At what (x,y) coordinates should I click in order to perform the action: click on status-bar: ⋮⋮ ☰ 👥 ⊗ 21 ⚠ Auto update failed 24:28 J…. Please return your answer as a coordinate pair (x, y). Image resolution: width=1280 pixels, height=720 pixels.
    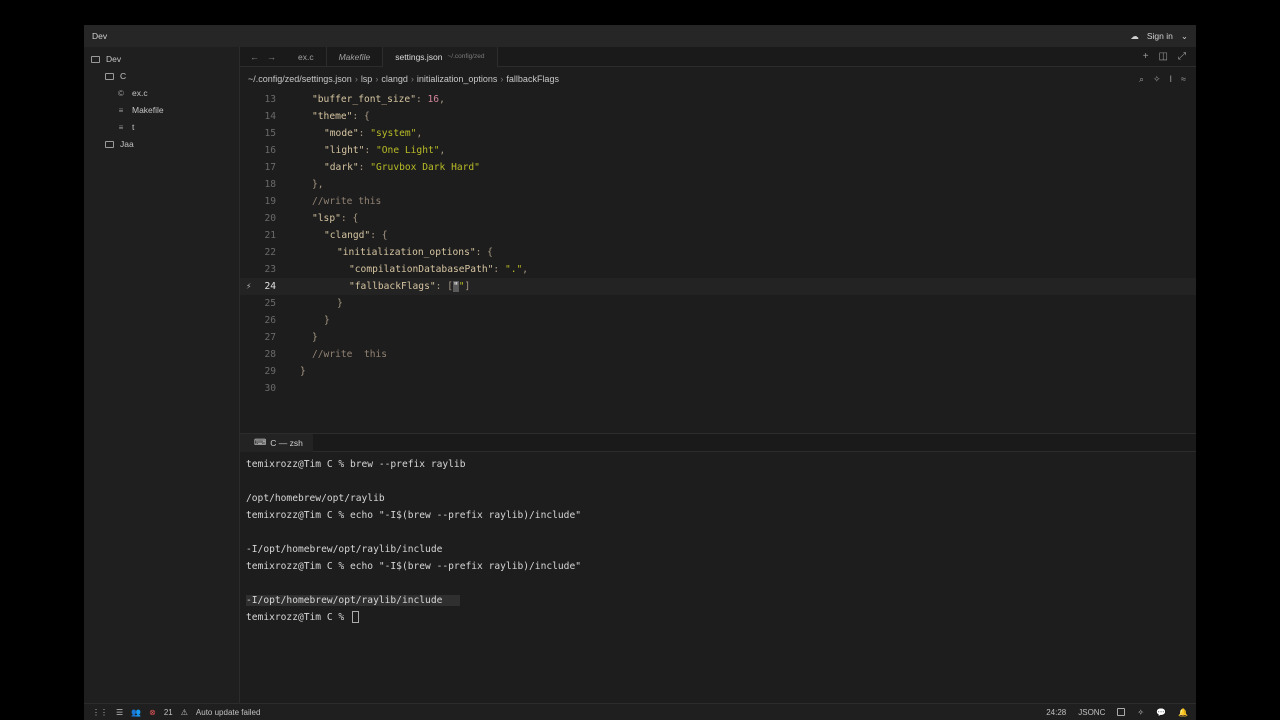
    Looking at the image, I should click on (640, 711).